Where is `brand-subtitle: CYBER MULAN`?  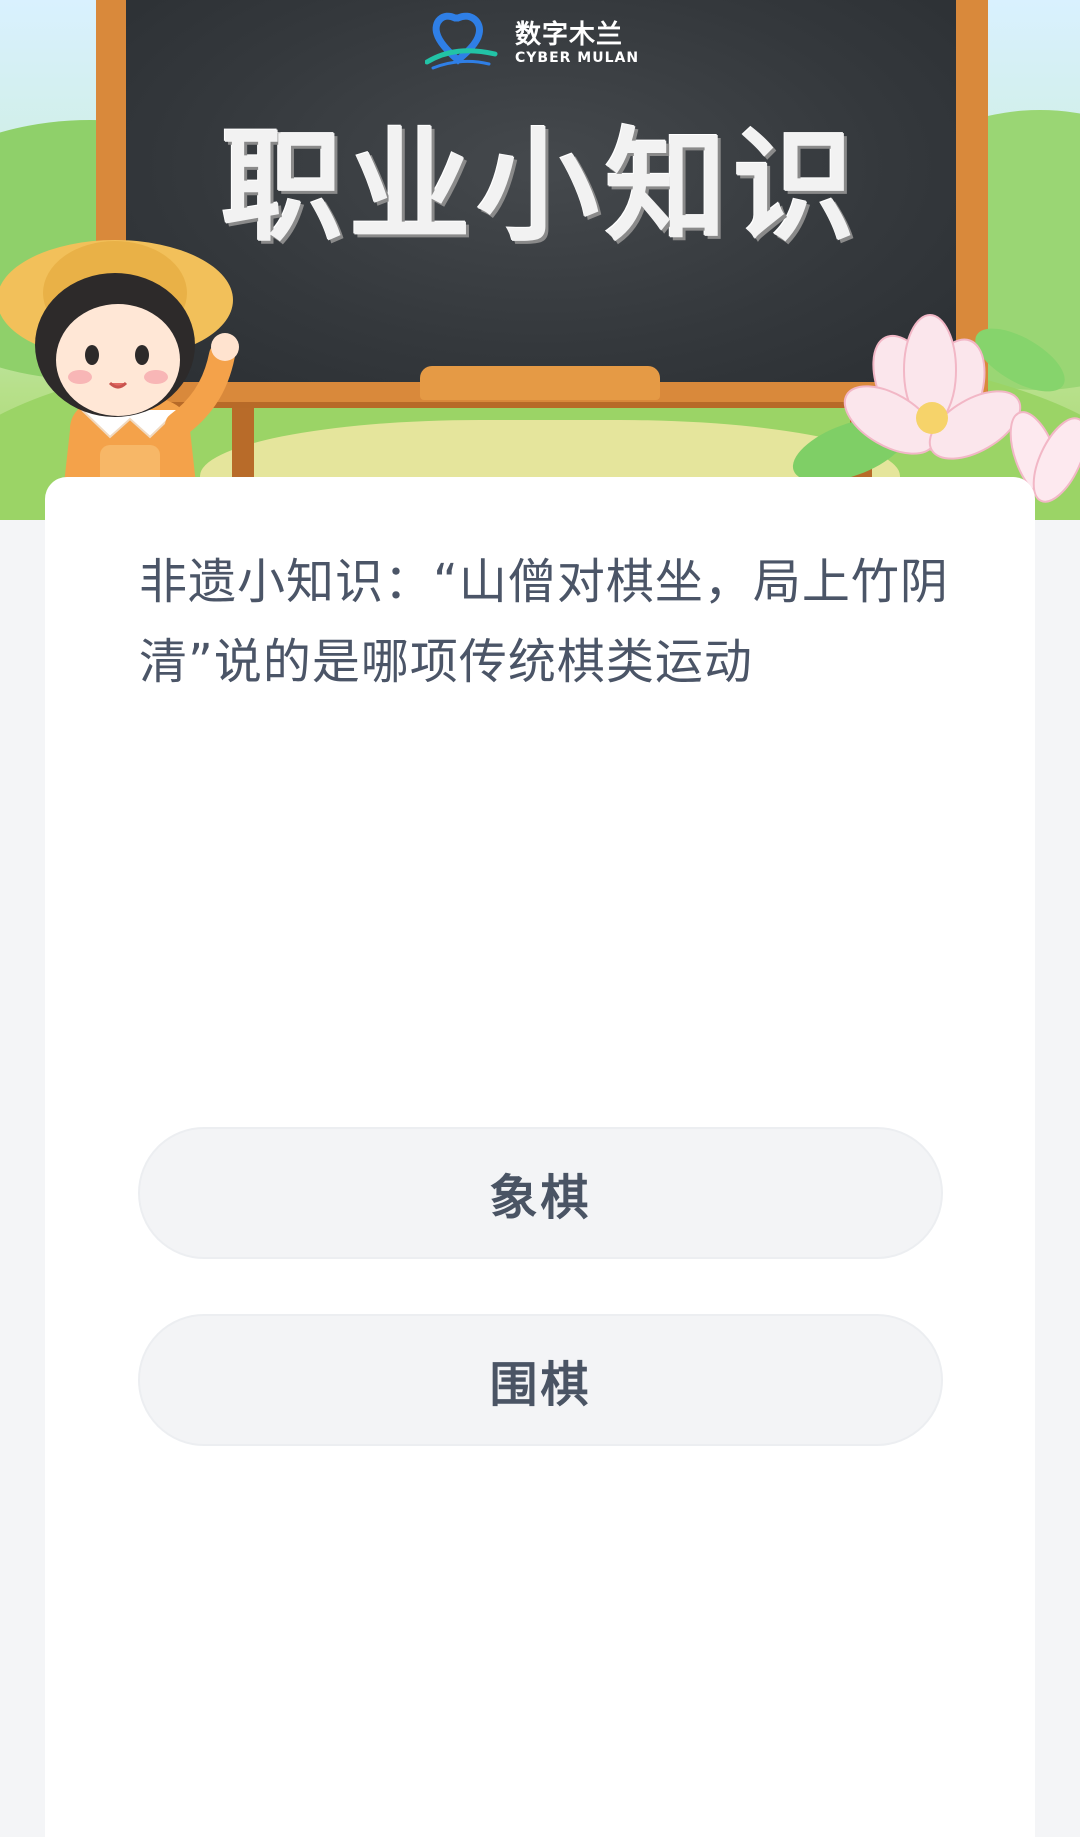 brand-subtitle: CYBER MULAN is located at coordinates (577, 58).